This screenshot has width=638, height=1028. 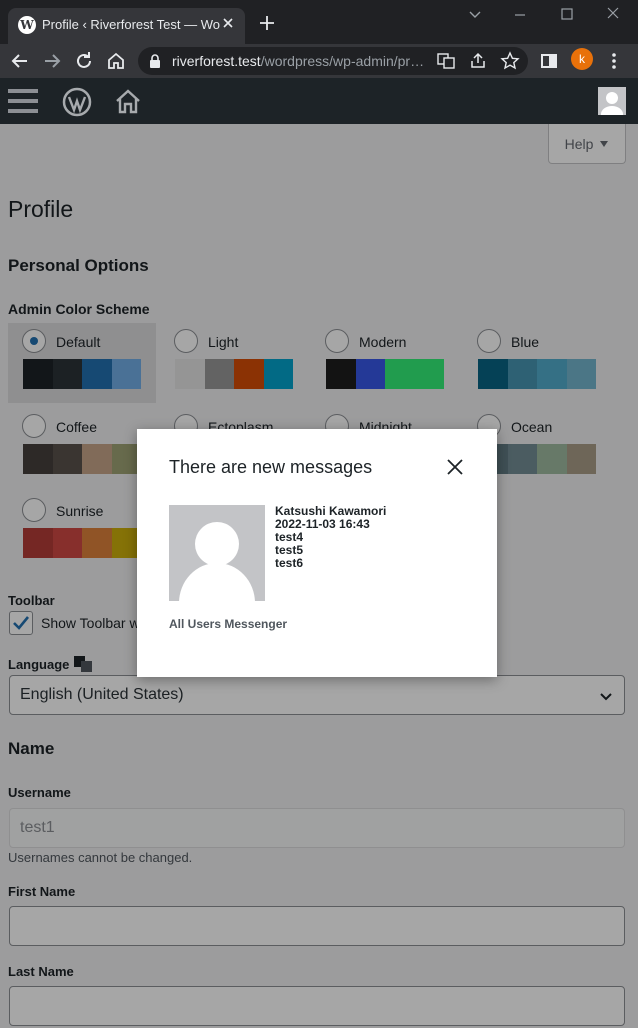 I want to click on sender-avatar, so click(x=217, y=553).